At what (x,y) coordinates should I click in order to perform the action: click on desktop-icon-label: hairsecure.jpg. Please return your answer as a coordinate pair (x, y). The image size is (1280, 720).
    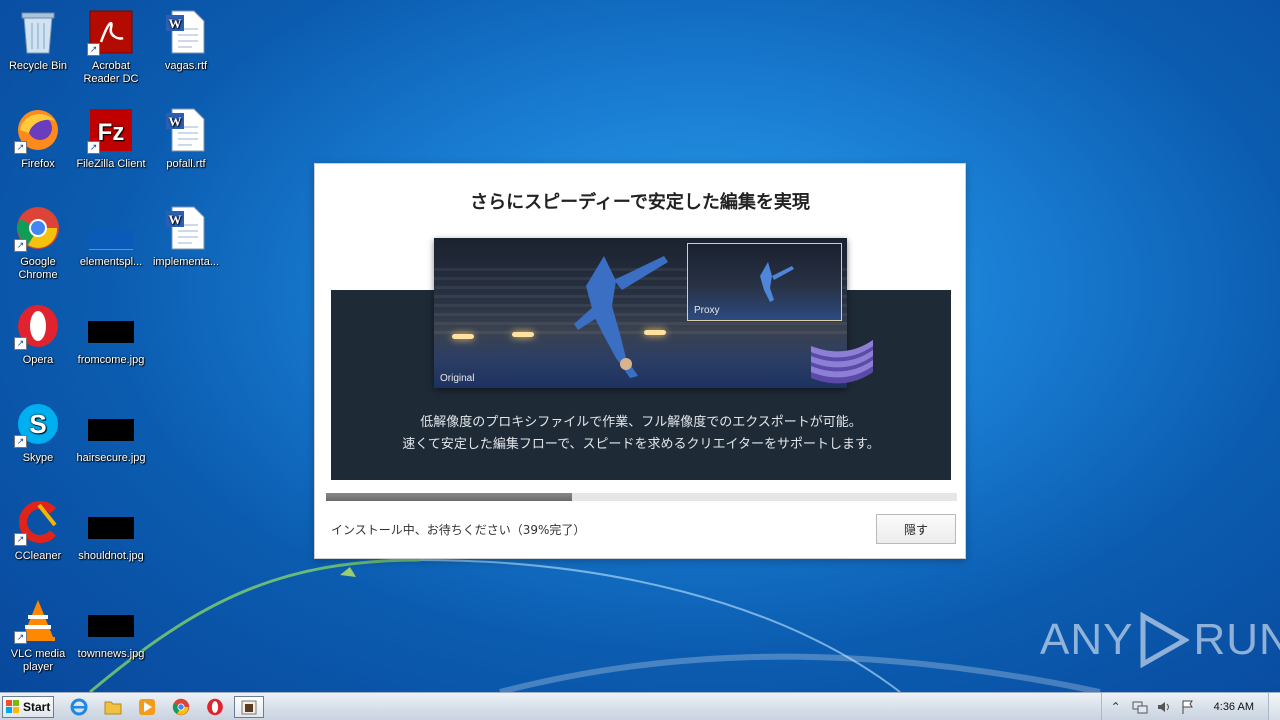
    Looking at the image, I should click on (111, 458).